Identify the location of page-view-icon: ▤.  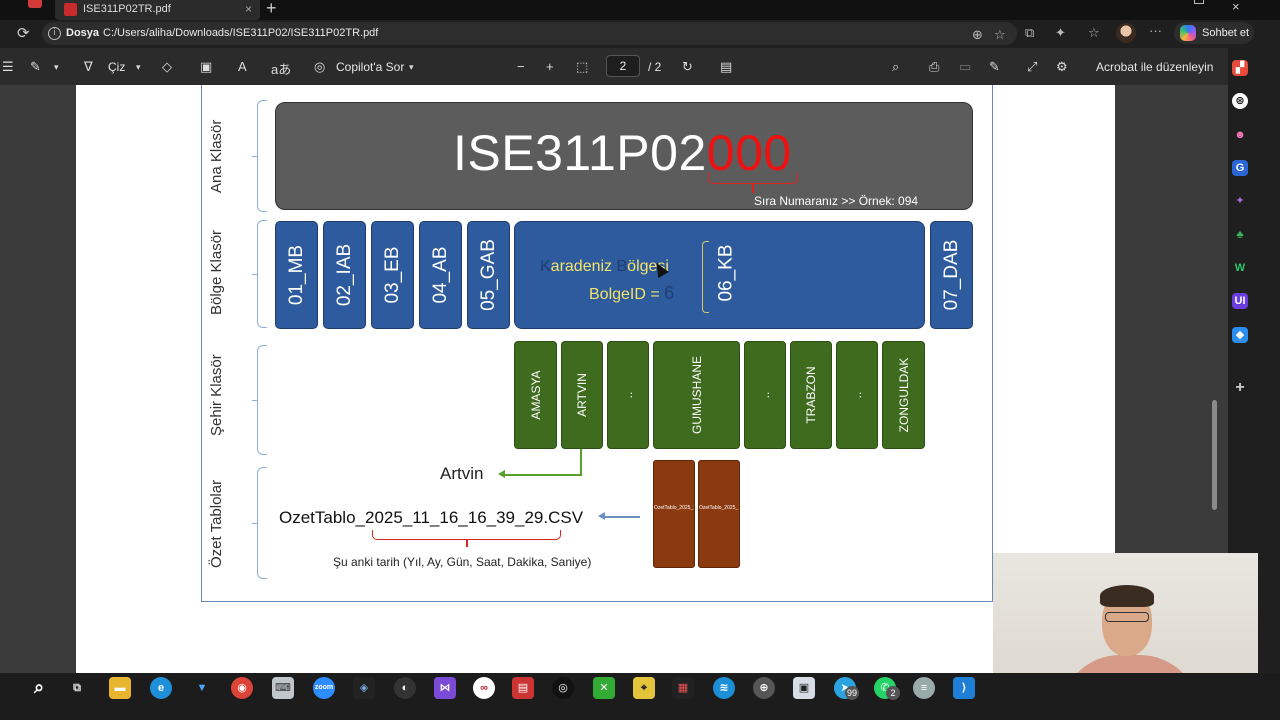
(726, 67).